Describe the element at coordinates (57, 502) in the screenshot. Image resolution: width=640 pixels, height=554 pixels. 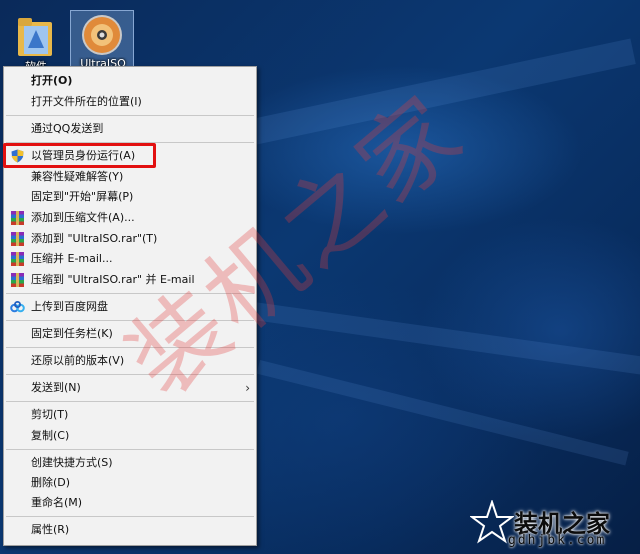
I see `menu-item-label: 重命名(M)` at that location.